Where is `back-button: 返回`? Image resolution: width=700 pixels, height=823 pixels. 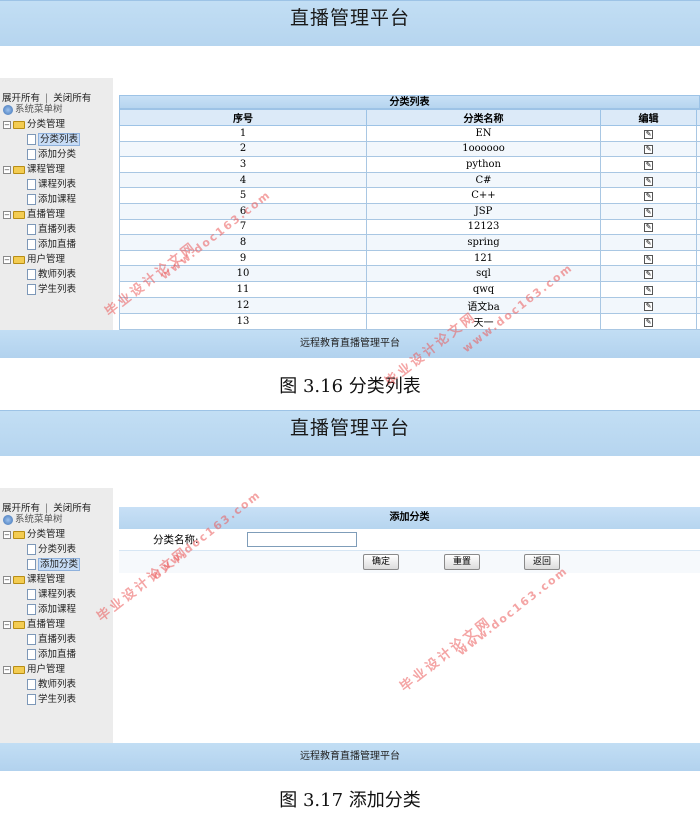 back-button: 返回 is located at coordinates (542, 562).